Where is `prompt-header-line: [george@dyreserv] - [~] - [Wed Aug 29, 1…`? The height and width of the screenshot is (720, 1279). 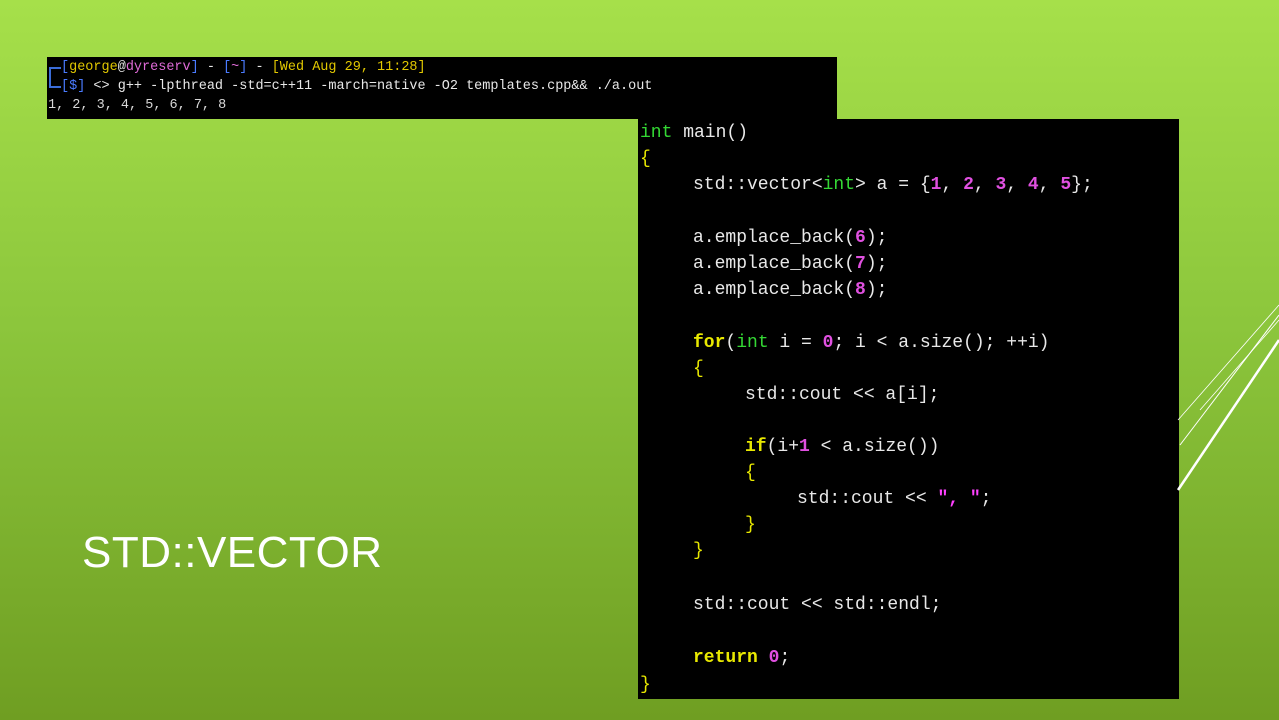 prompt-header-line: [george@dyreserv] - [~] - [Wed Aug 29, 1… is located at coordinates (243, 68).